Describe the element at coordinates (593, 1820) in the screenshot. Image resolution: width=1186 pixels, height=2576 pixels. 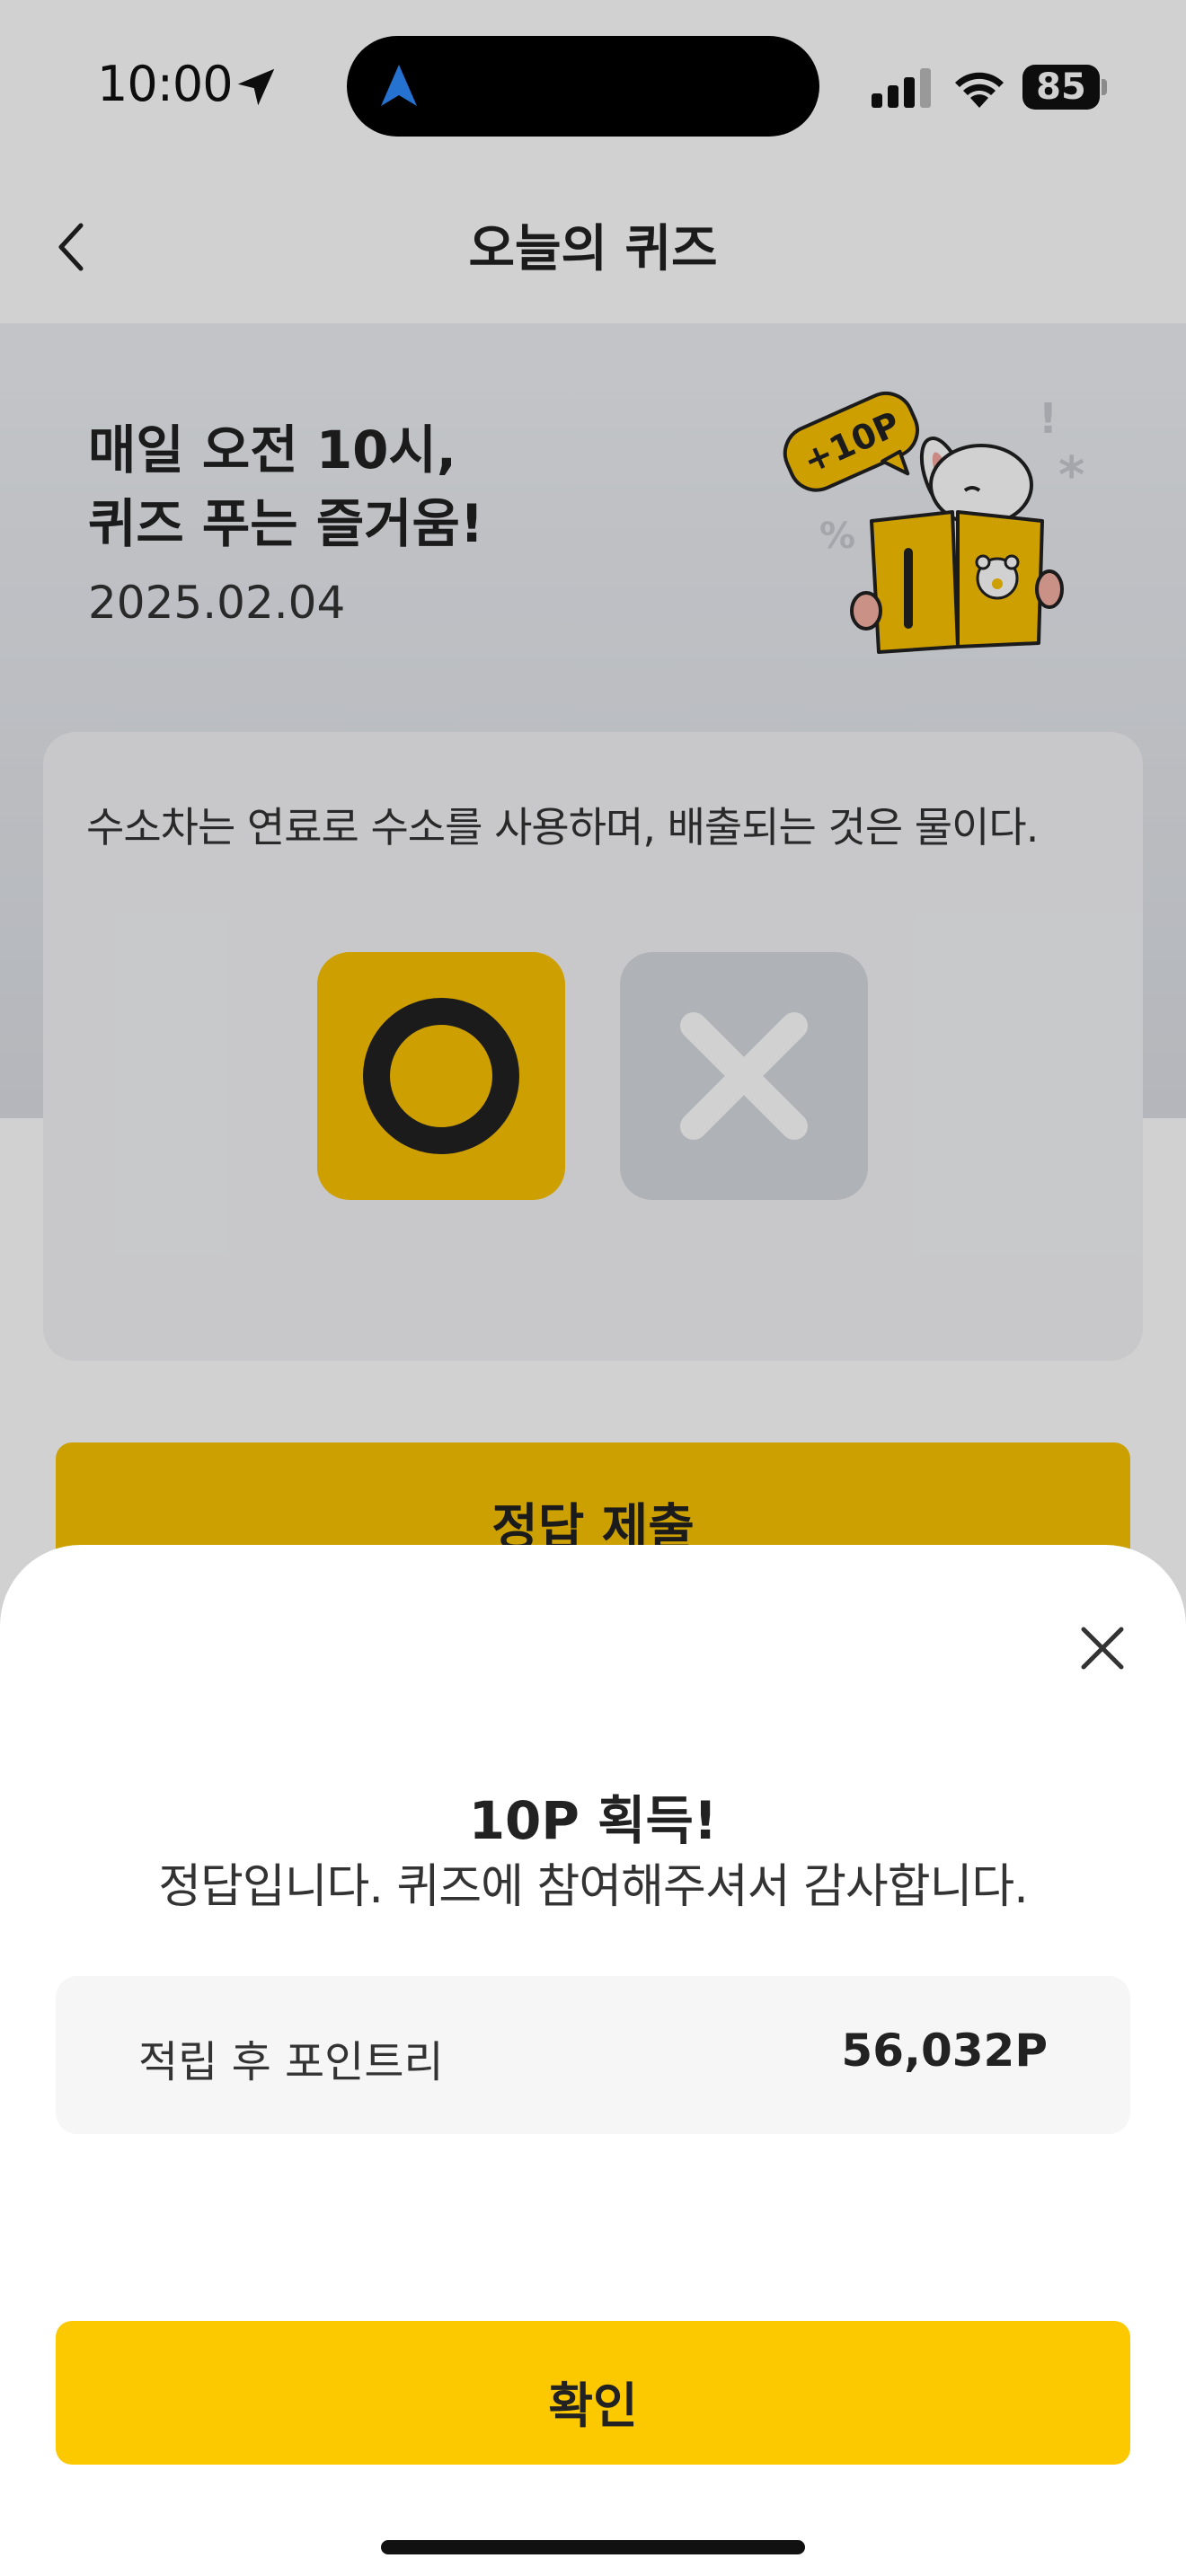
I see `reward-title: 10P 획득!` at that location.